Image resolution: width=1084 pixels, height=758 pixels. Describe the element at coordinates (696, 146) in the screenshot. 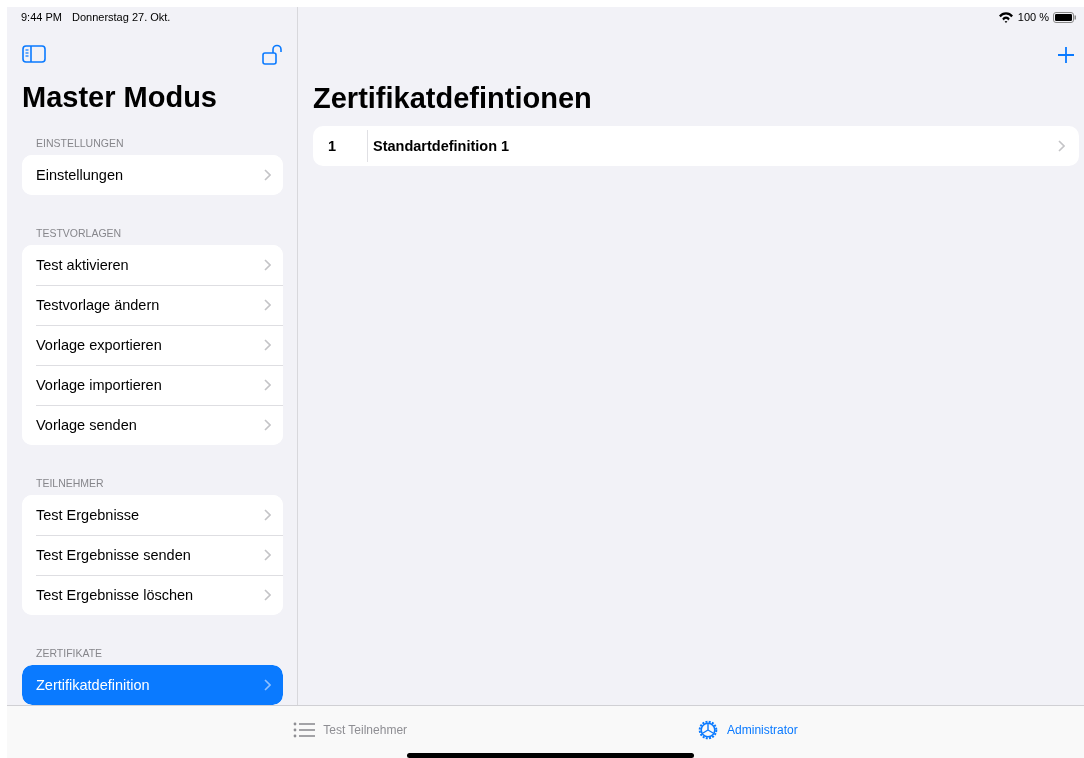

I see `list-row: 1 Standartdefinition 1` at that location.